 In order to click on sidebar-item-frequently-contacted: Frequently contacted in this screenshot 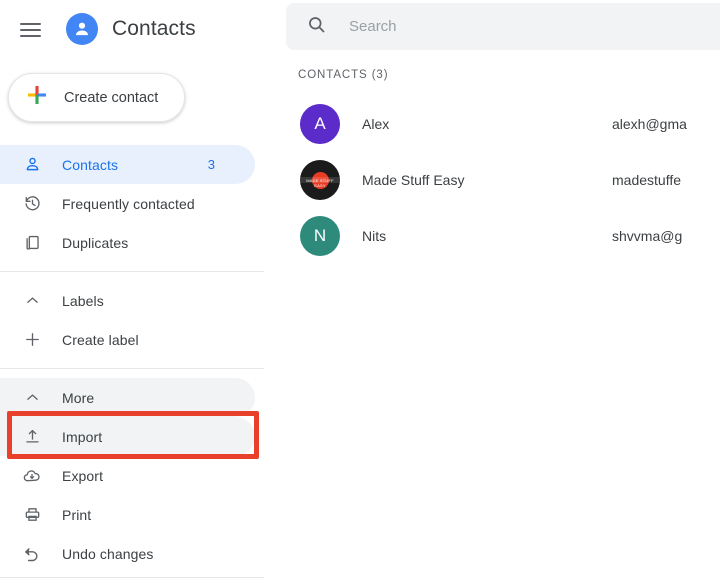, I will do `click(127, 203)`.